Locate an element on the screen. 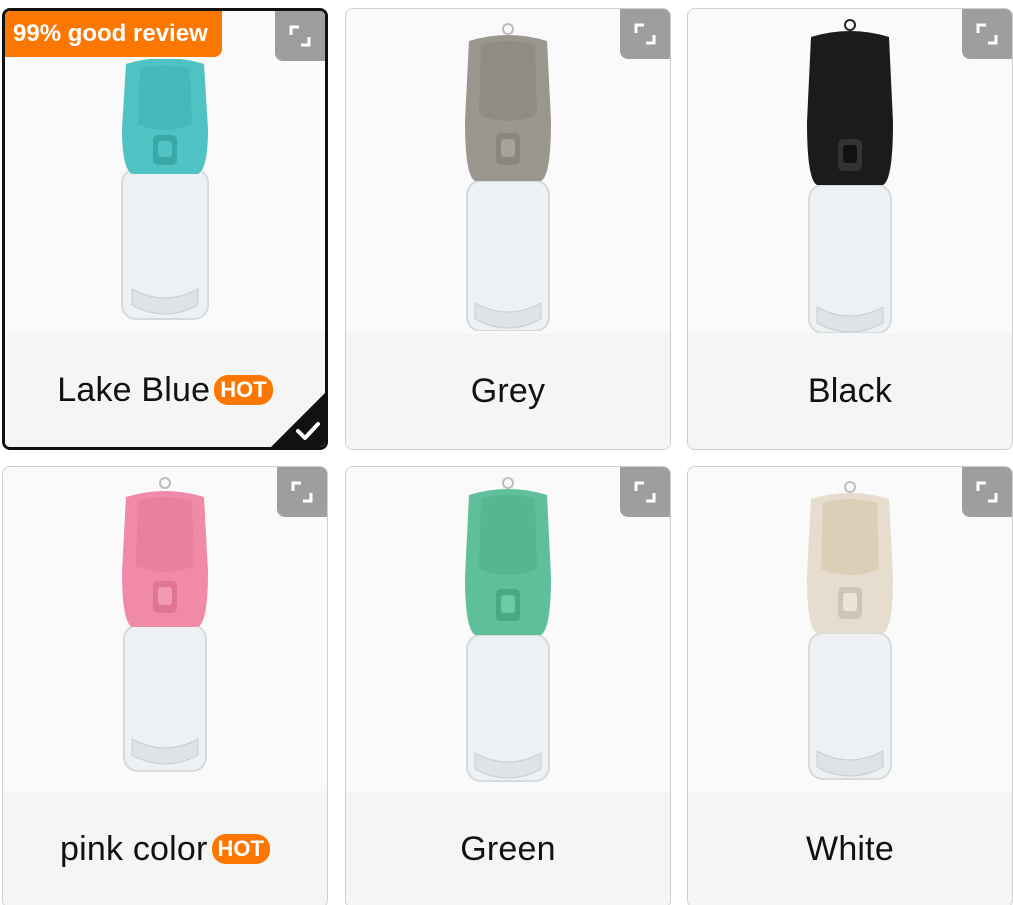 The image size is (1013, 905). review-badge: 99% good review is located at coordinates (113, 34).